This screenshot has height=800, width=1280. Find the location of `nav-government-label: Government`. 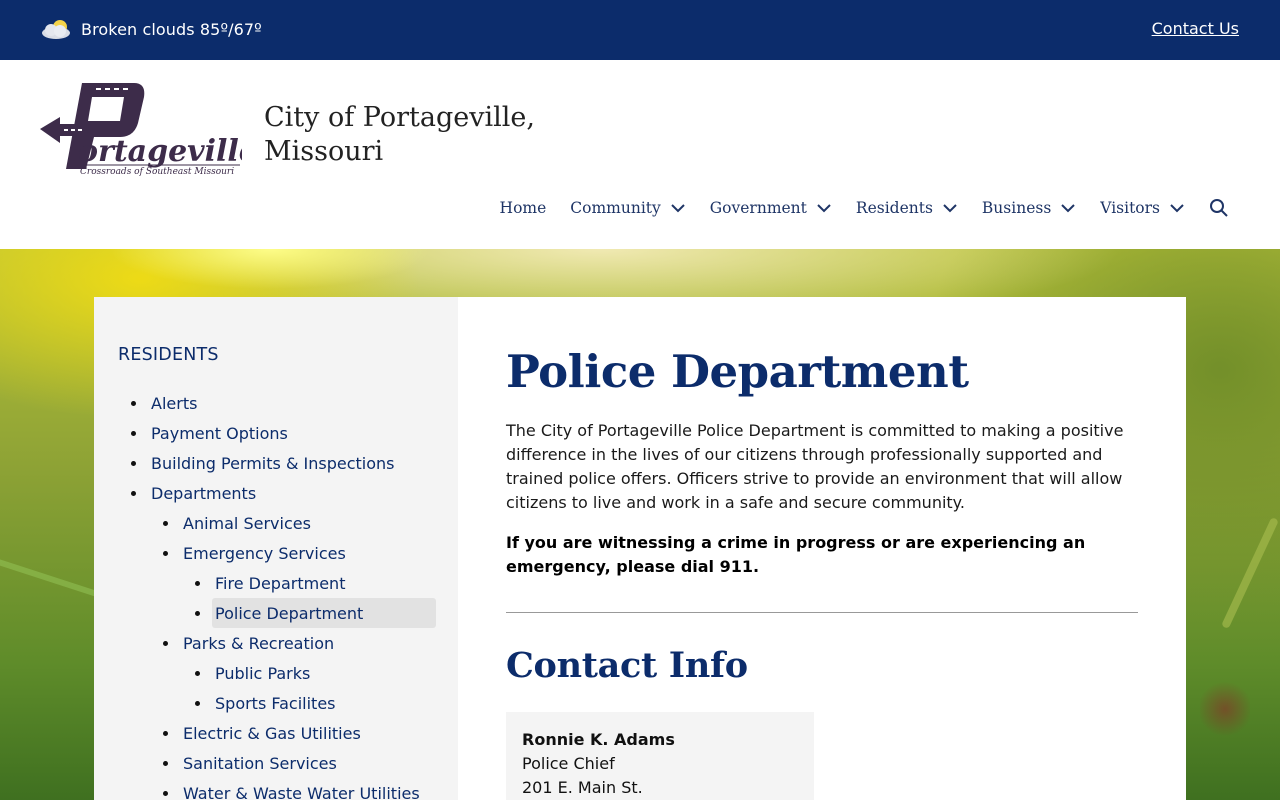

nav-government-label: Government is located at coordinates (758, 208).